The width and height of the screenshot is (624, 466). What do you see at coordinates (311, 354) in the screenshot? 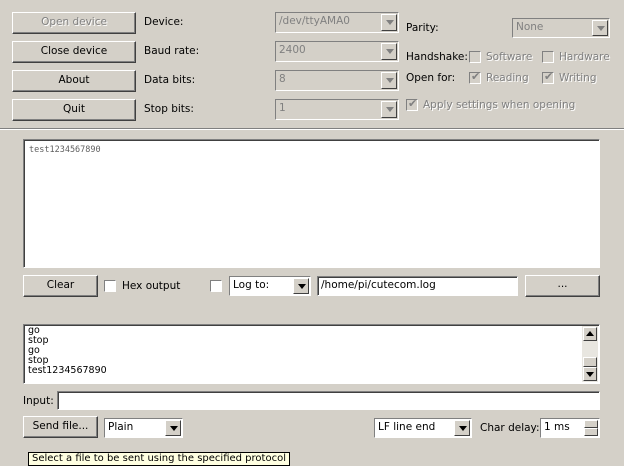
I see `history-list: go stop go stop test1234567890` at bounding box center [311, 354].